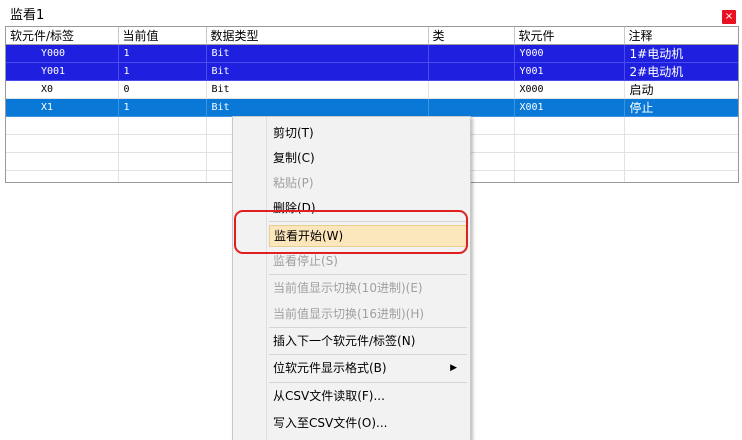 Image resolution: width=742 pixels, height=440 pixels. Describe the element at coordinates (681, 89) in the screenshot. I see `cell-comment: 启动` at that location.